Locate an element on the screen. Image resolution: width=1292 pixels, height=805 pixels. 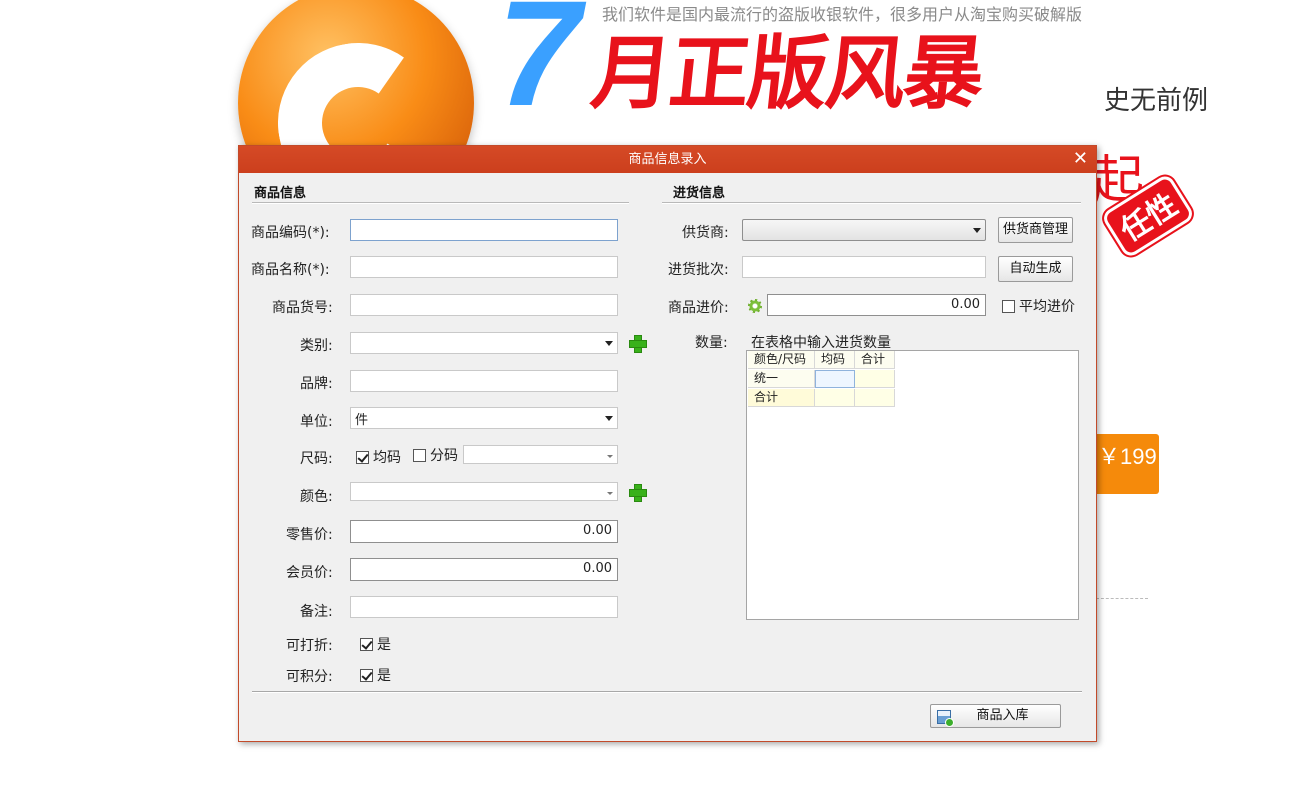
grid-row-label: 统一 is located at coordinates (781, 379).